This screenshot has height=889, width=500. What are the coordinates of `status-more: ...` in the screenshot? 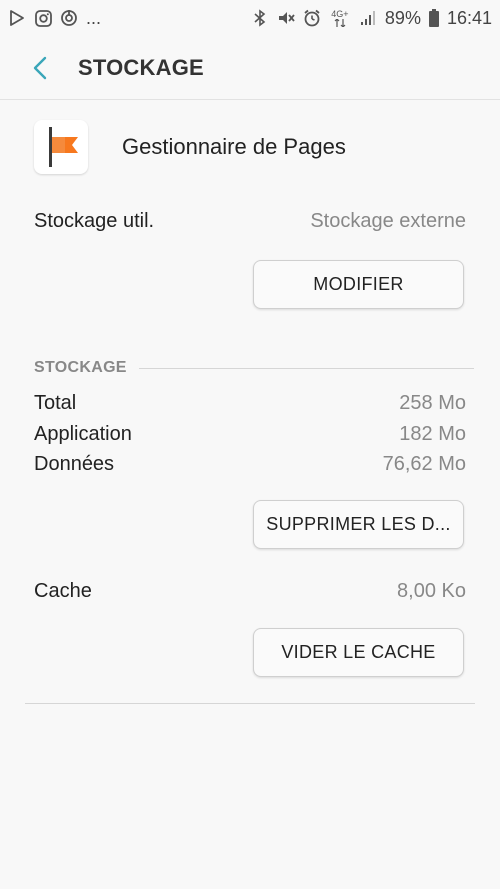 It's located at (94, 17).